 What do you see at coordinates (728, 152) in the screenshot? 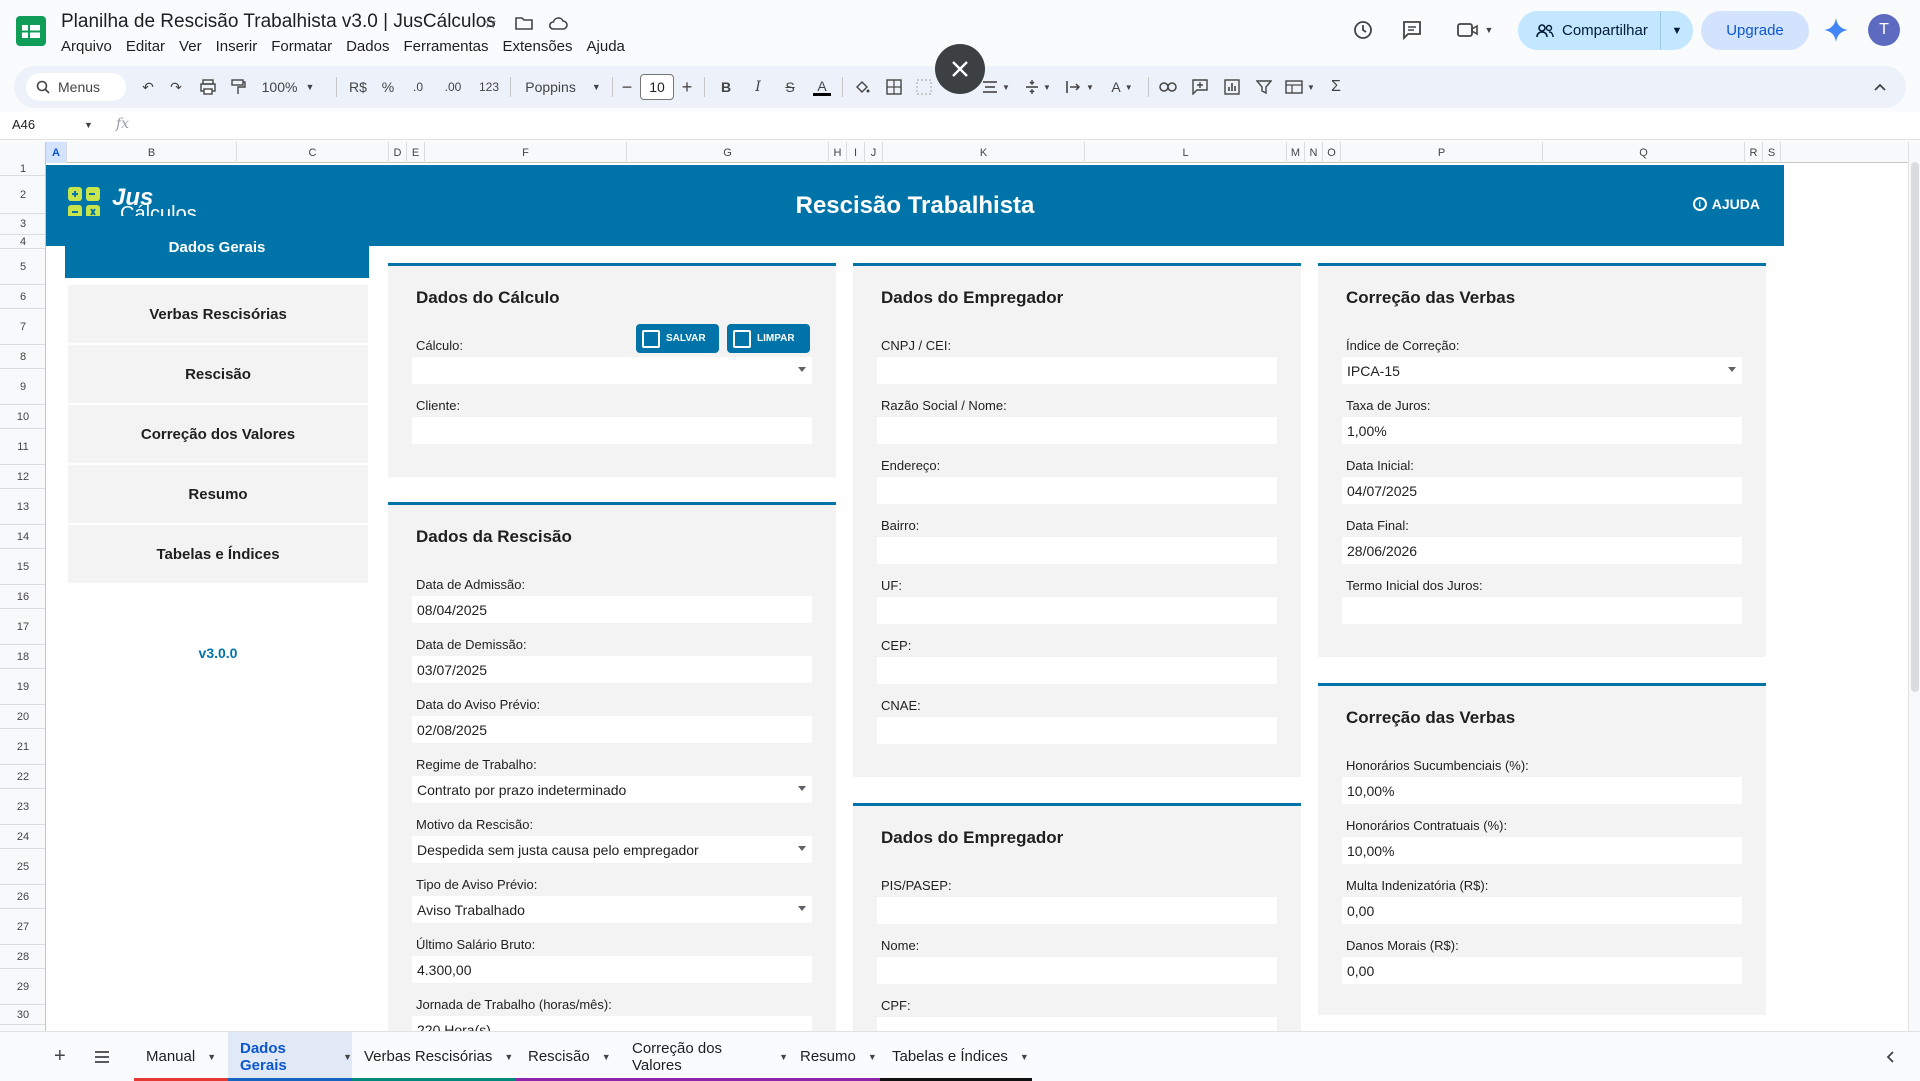
I see `column-header: G` at bounding box center [728, 152].